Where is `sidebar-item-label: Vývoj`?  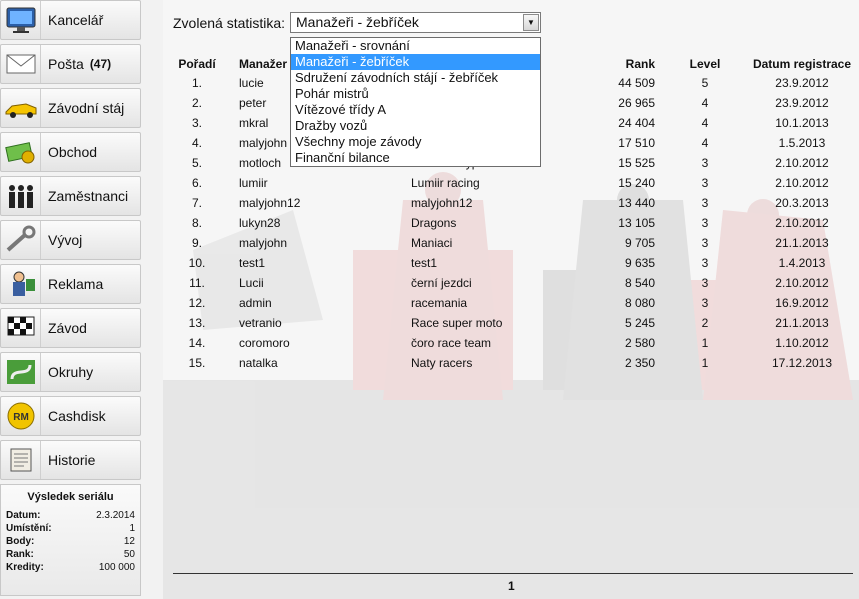
sidebar-item-label: Vývoj is located at coordinates (65, 240).